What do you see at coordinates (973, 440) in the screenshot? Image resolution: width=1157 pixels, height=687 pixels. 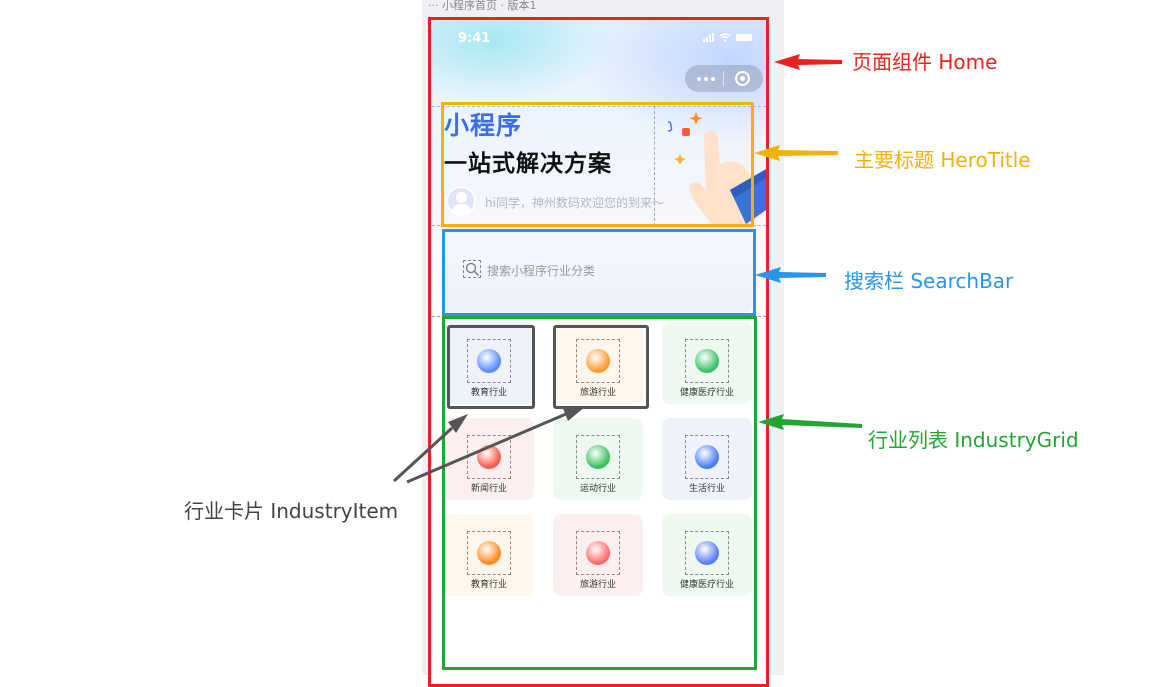 I see `industry-grid-annotation: 行业列表 IndustryGrid` at bounding box center [973, 440].